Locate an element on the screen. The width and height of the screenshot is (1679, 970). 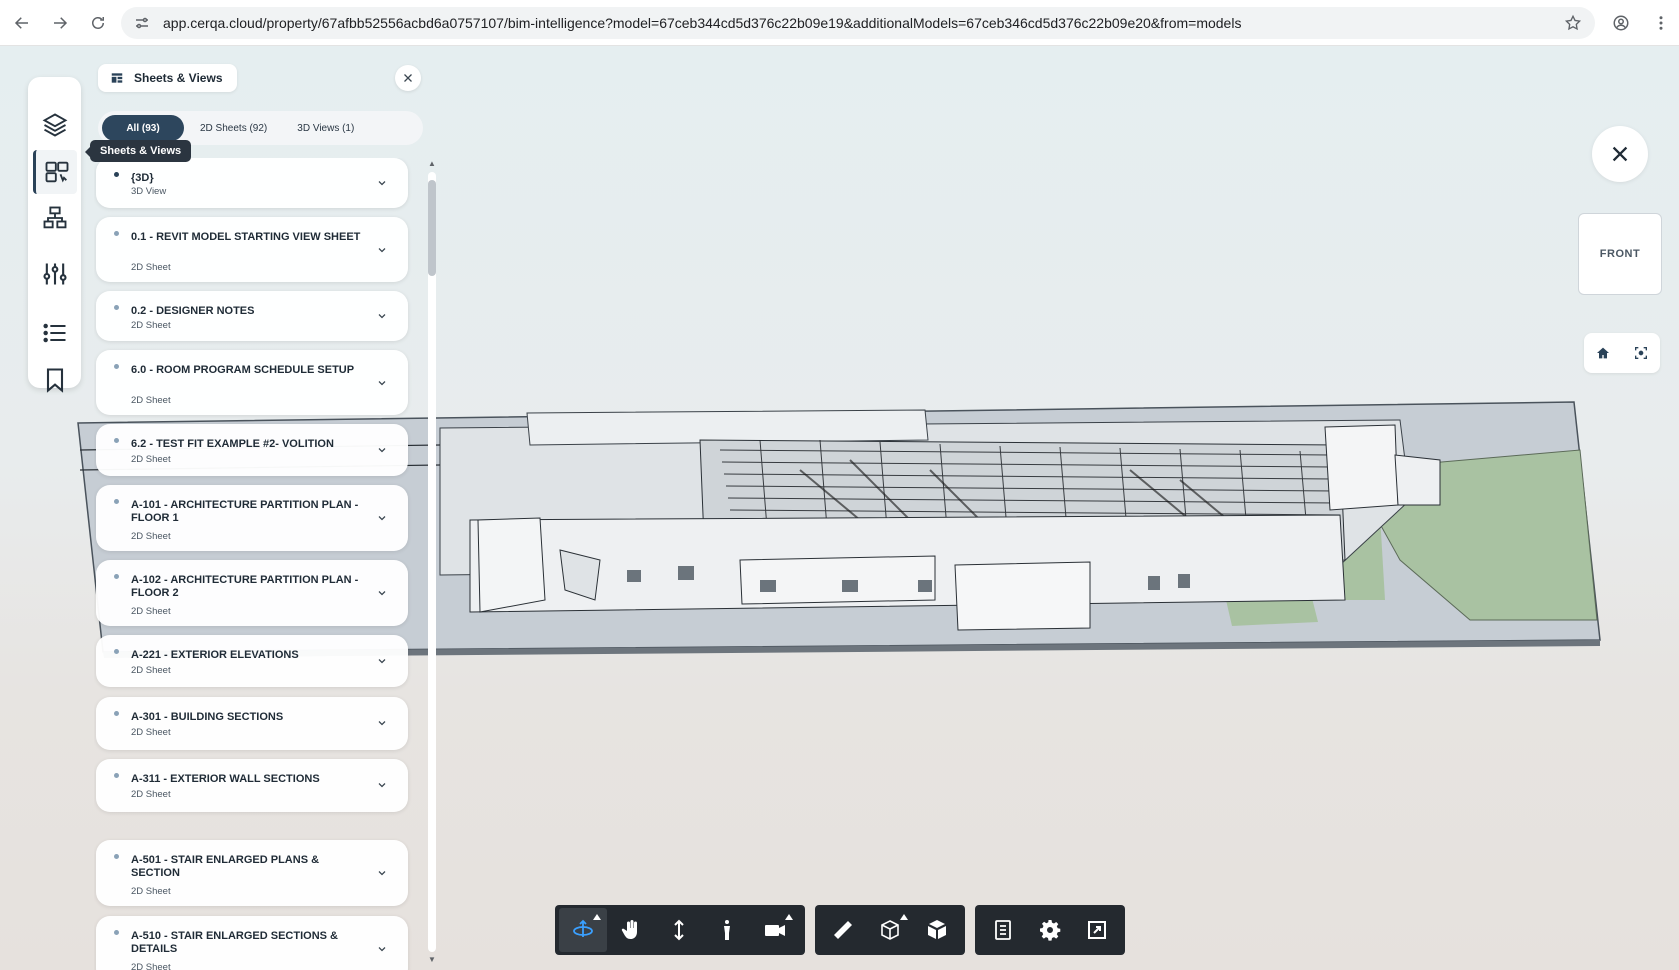
site-settings-icon is located at coordinates (142, 23).